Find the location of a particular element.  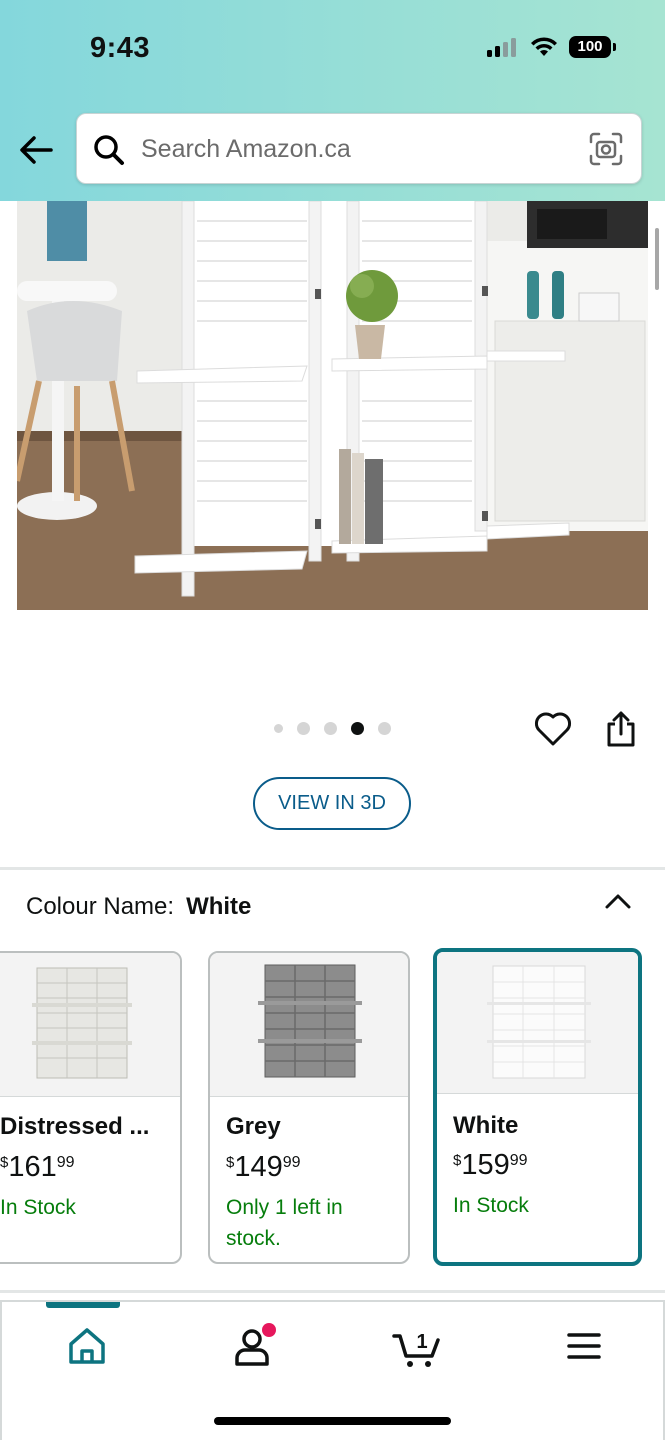

search-input is located at coordinates (351, 149).